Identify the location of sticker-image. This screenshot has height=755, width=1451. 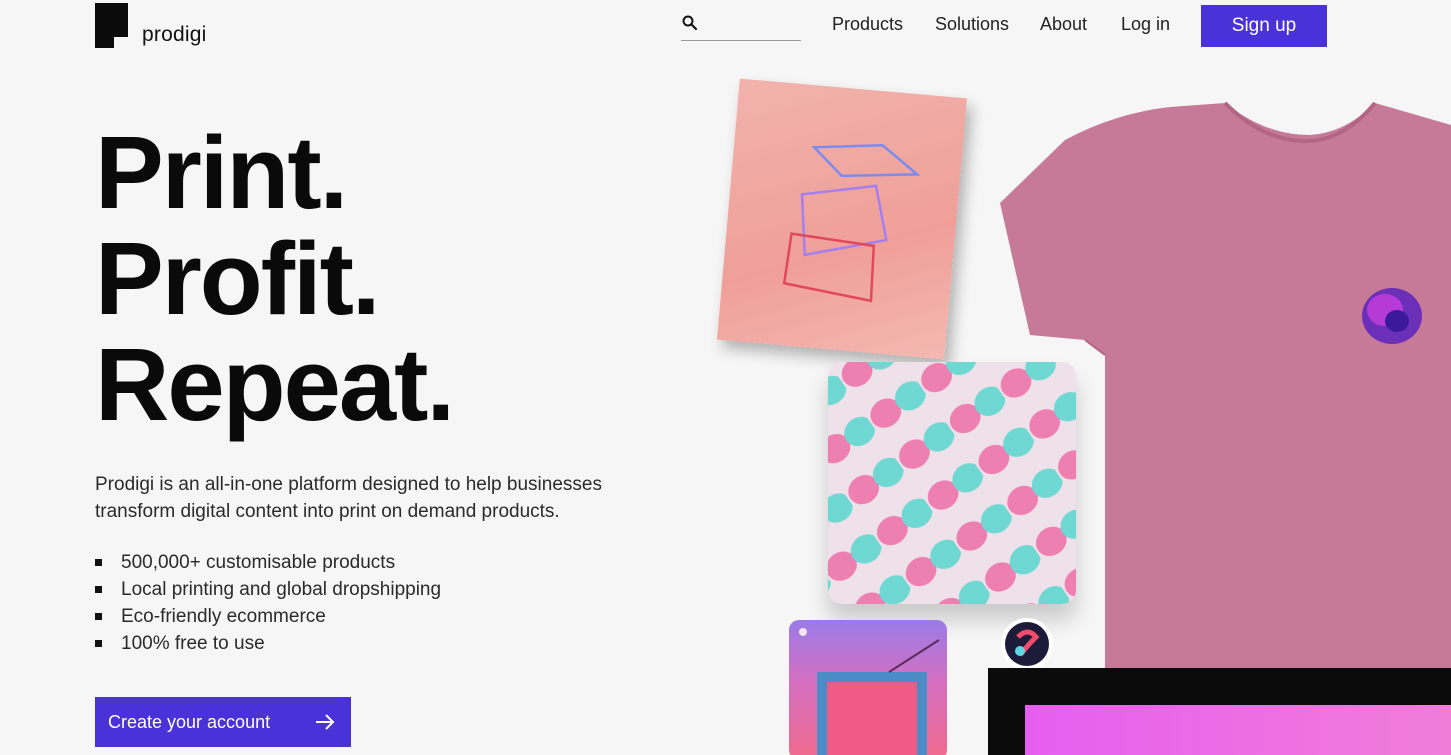
(1027, 644).